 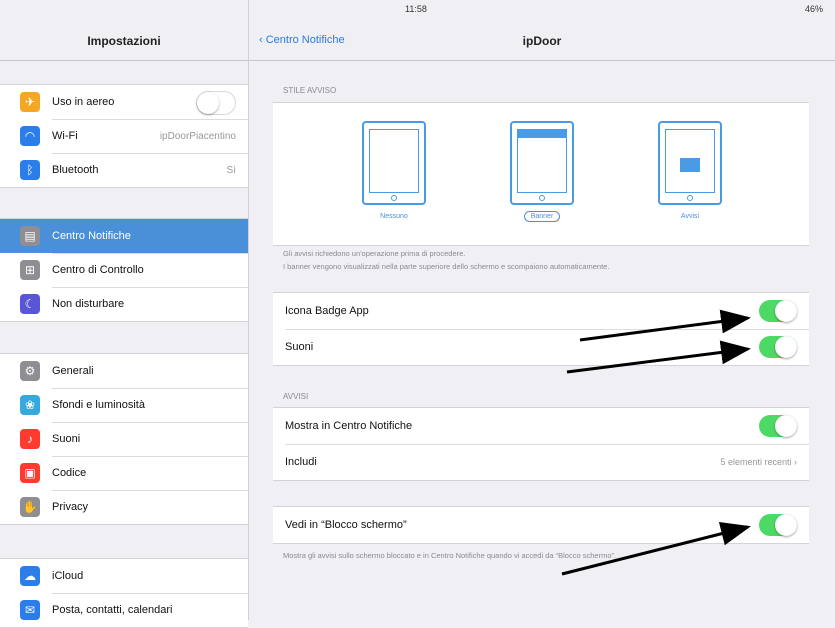 What do you see at coordinates (665, 325) in the screenshot?
I see `arrow-to-badge-toggle` at bounding box center [665, 325].